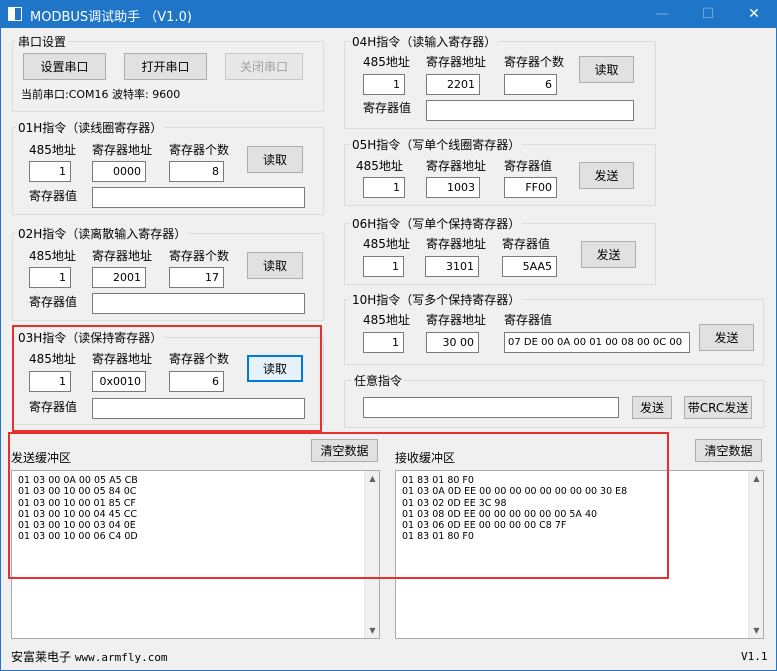  I want to click on company-name: 安富莱电子, so click(41, 657).